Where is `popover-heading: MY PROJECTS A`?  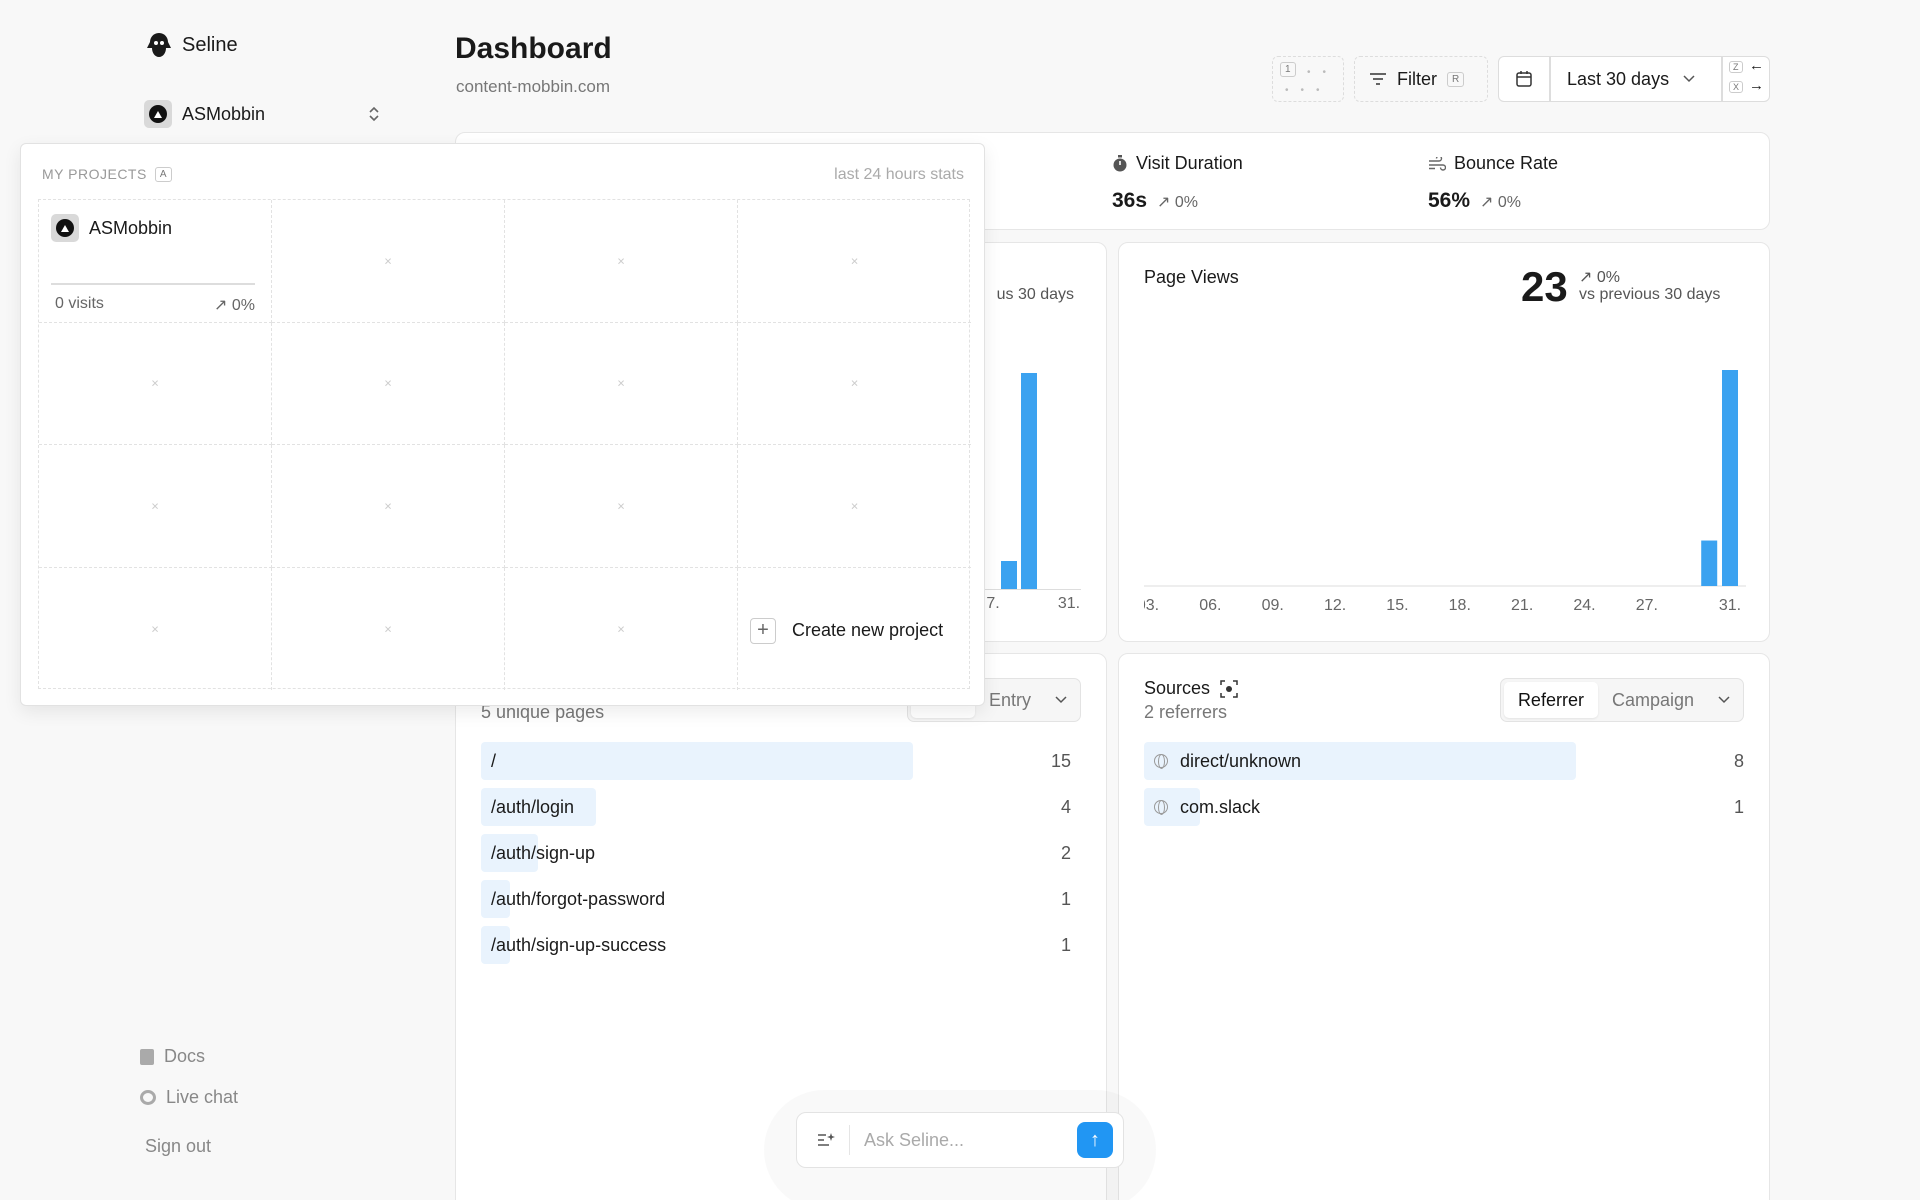
popover-heading: MY PROJECTS A is located at coordinates (107, 174).